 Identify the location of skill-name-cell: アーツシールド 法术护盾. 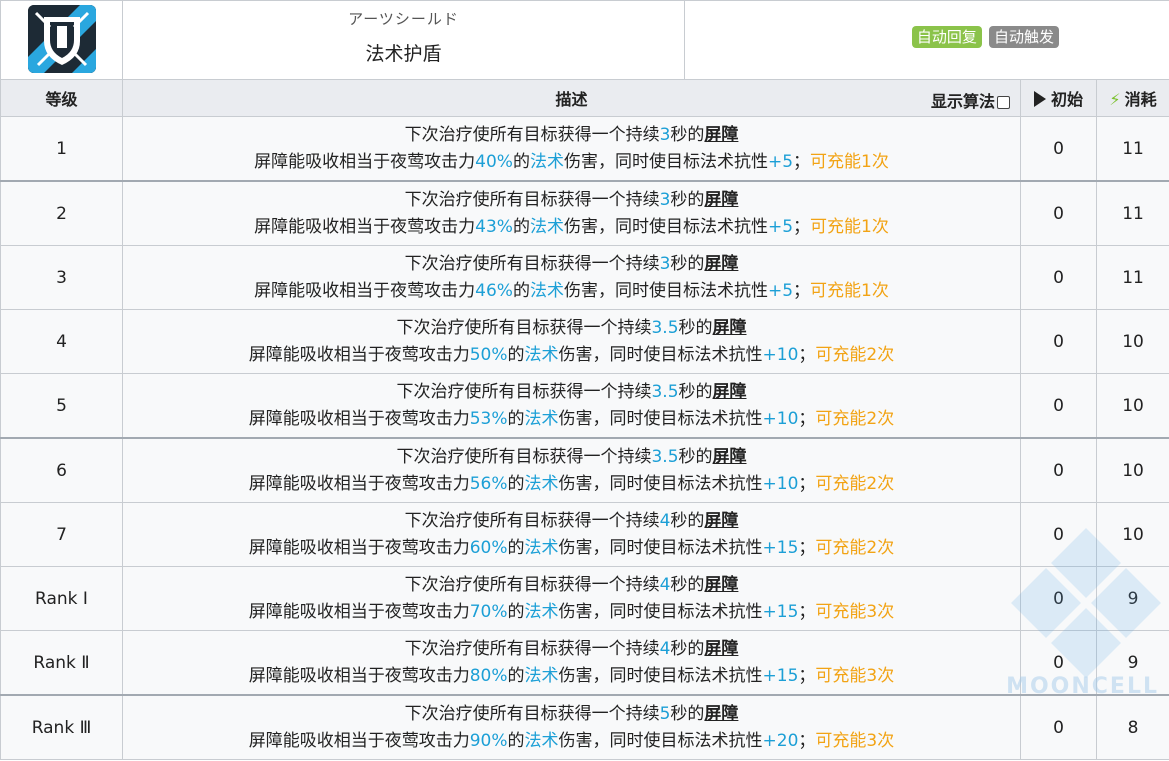
(403, 40).